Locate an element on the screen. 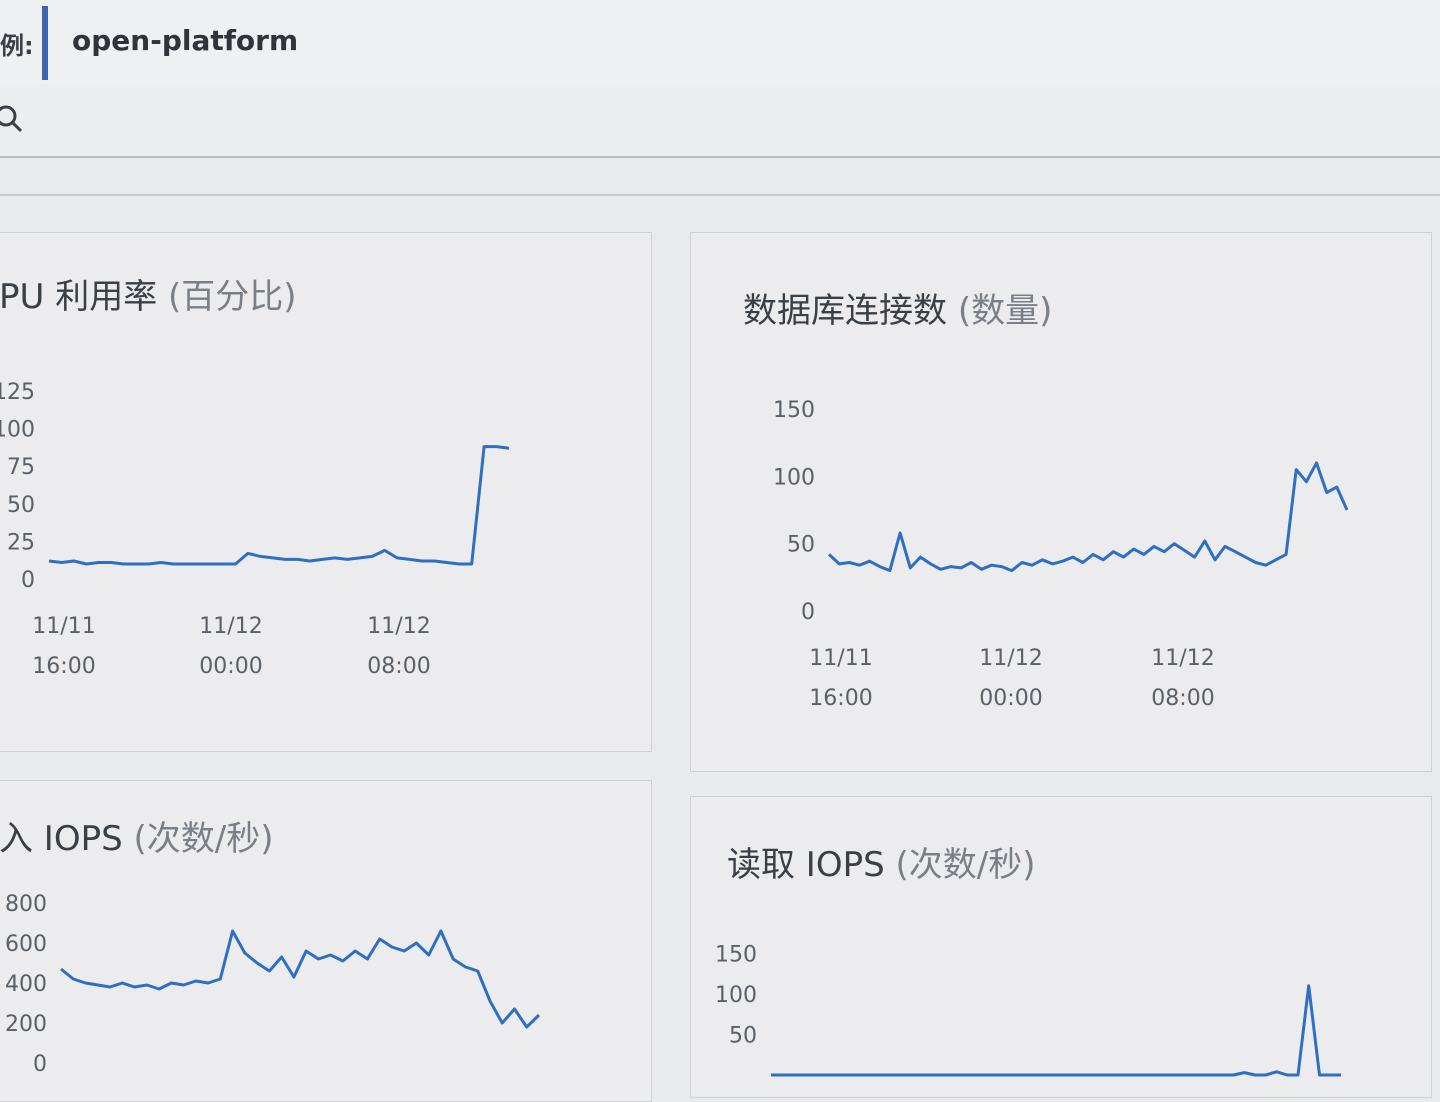 Image resolution: width=1440 pixels, height=1102 pixels. db-connections-title: 数据库连接数 (数量) is located at coordinates (897, 307).